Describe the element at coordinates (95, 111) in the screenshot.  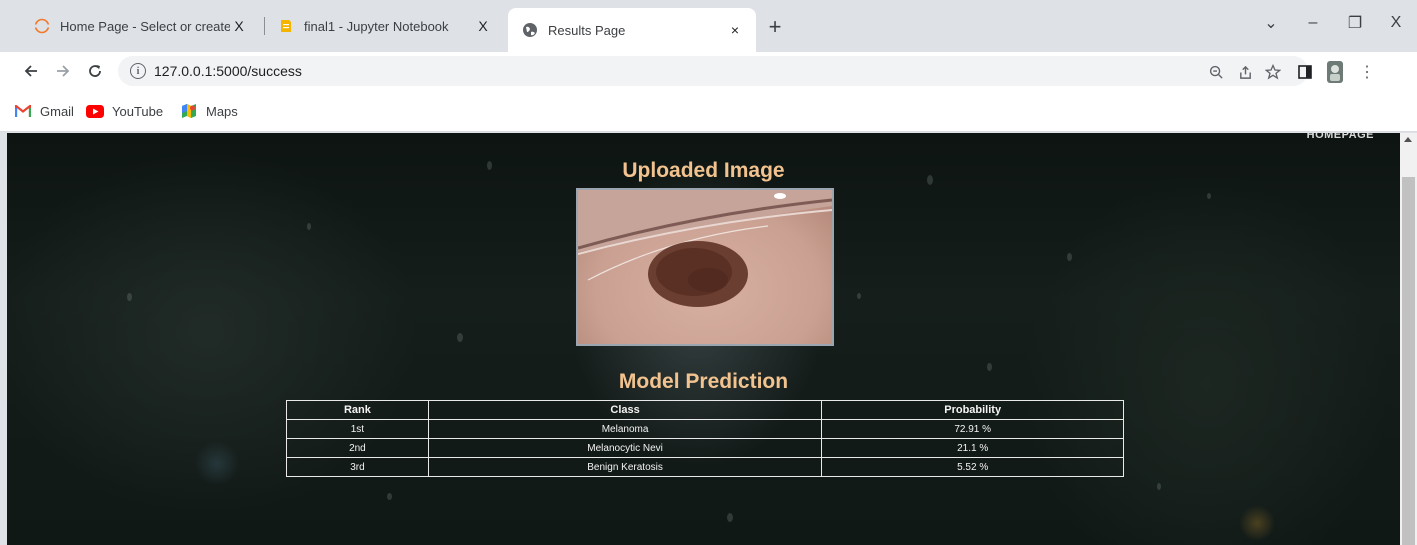
I see `youtube-icon` at that location.